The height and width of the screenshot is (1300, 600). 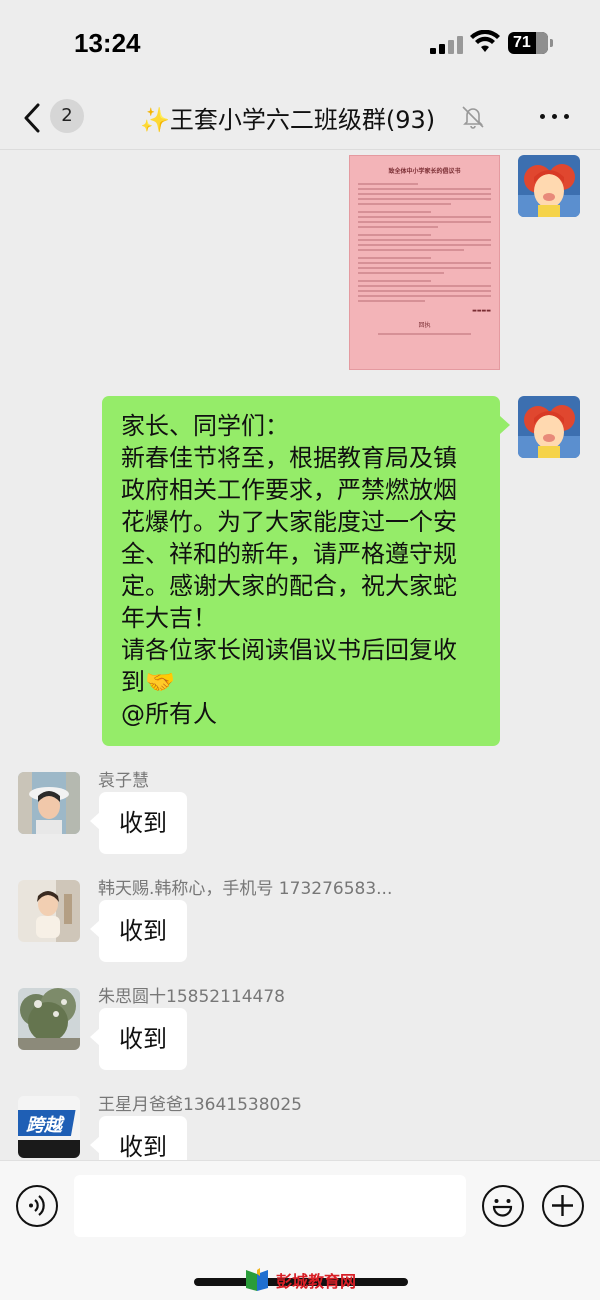 What do you see at coordinates (289, 554) in the screenshot?
I see `message-line: 全、祥和的新年，请严格遵守规` at bounding box center [289, 554].